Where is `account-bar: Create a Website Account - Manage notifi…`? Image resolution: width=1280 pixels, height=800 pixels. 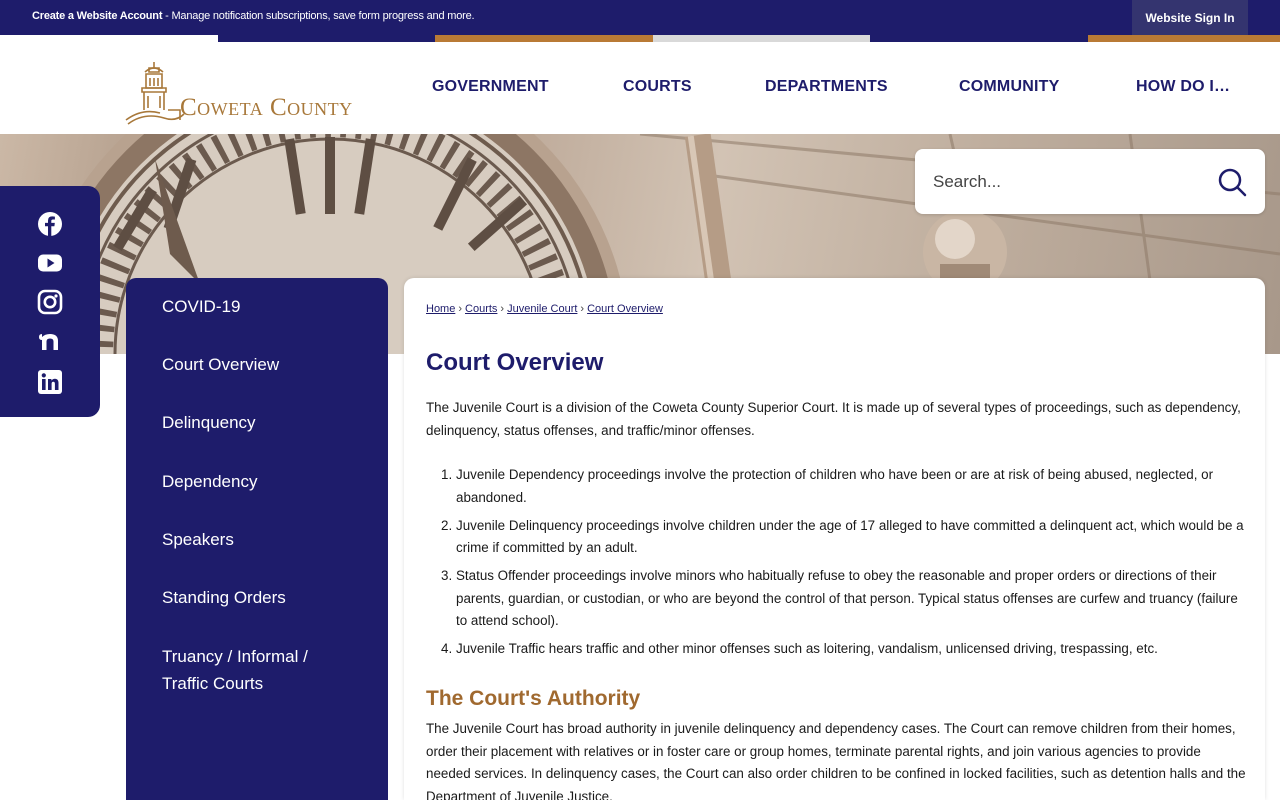 account-bar: Create a Website Account - Manage notifi… is located at coordinates (640, 17).